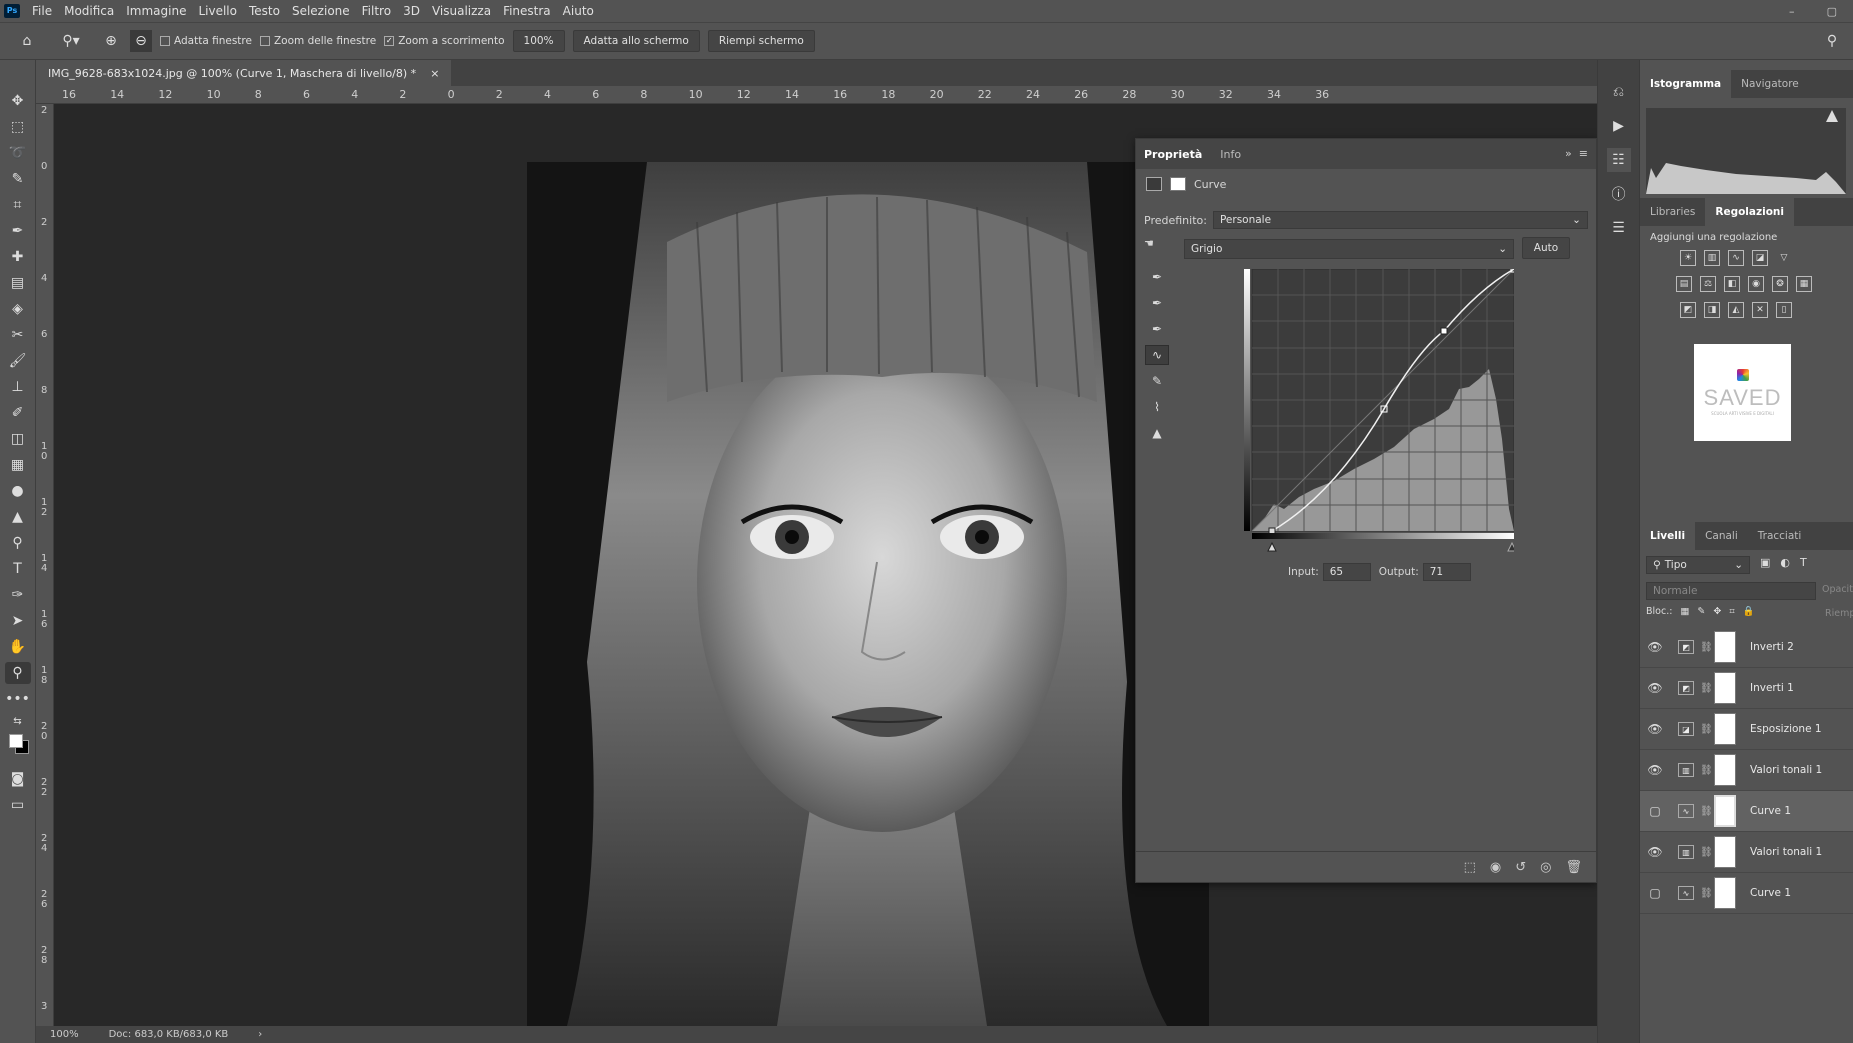  I want to click on zoom-value-field: 100%, so click(538, 41).